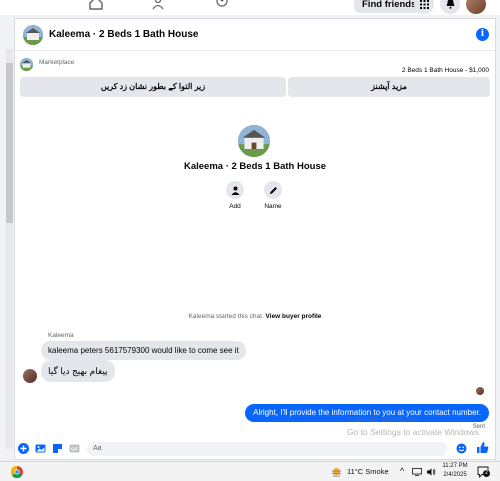 The height and width of the screenshot is (481, 500). What do you see at coordinates (61, 335) in the screenshot?
I see `sender-name: Kaleema` at bounding box center [61, 335].